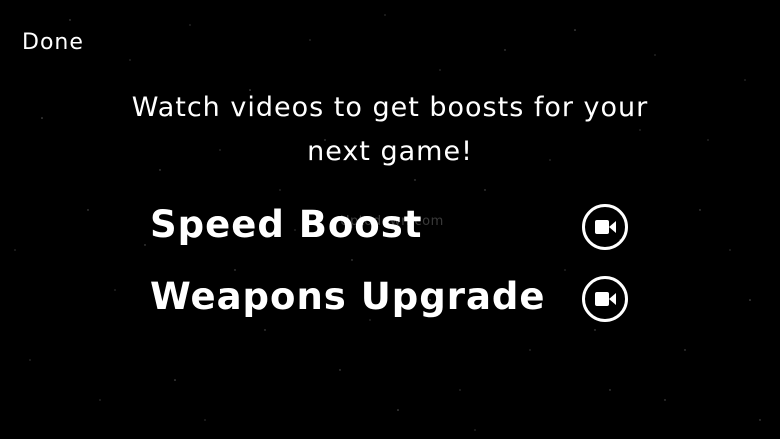 Image resolution: width=780 pixels, height=439 pixels. Describe the element at coordinates (286, 224) in the screenshot. I see `speed-boost-label: Speed Boost` at that location.